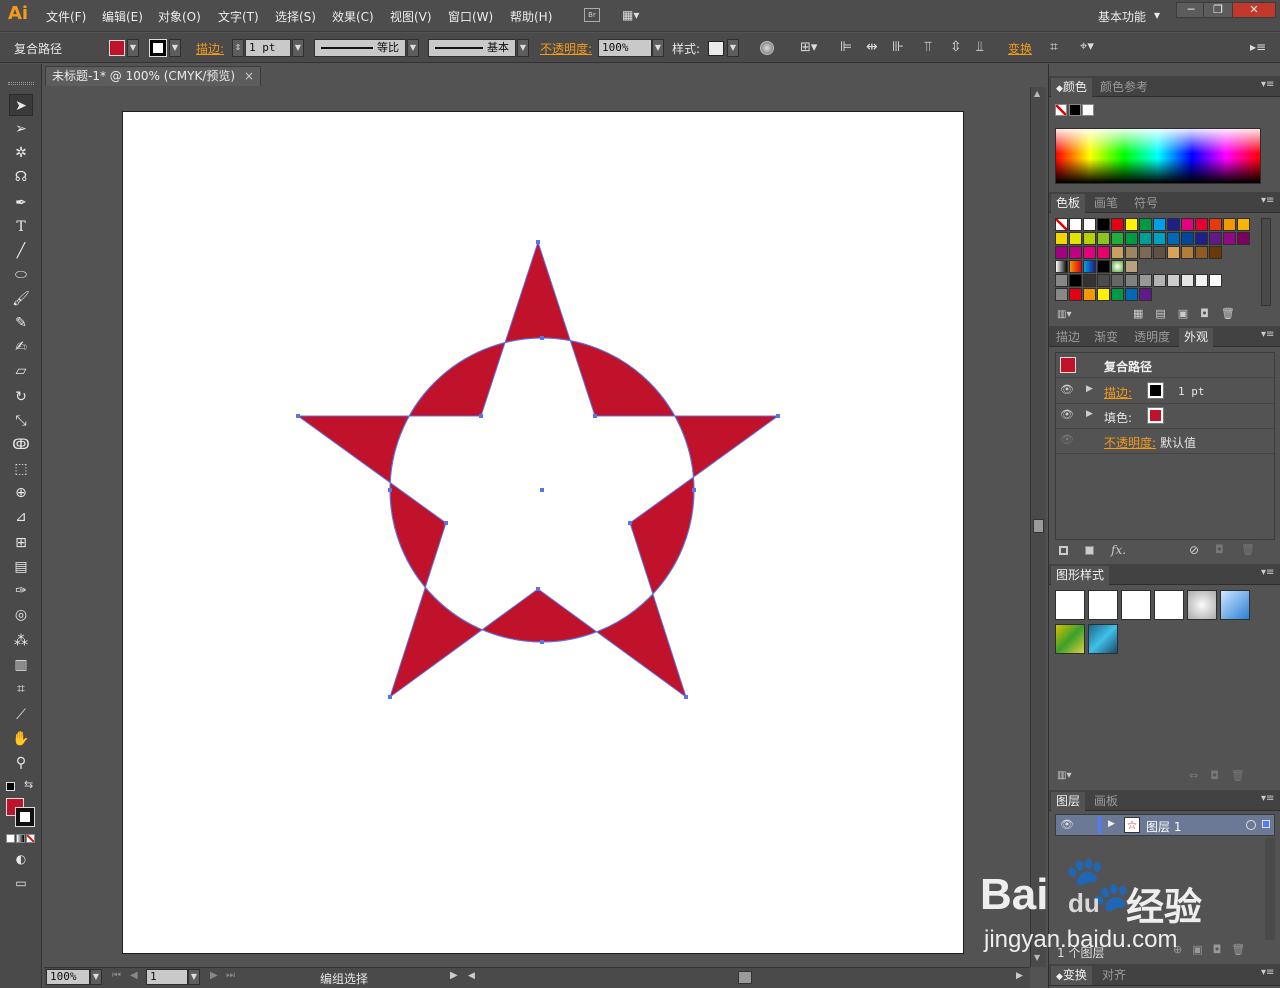  I want to click on scroll-thumb, so click(1038, 526).